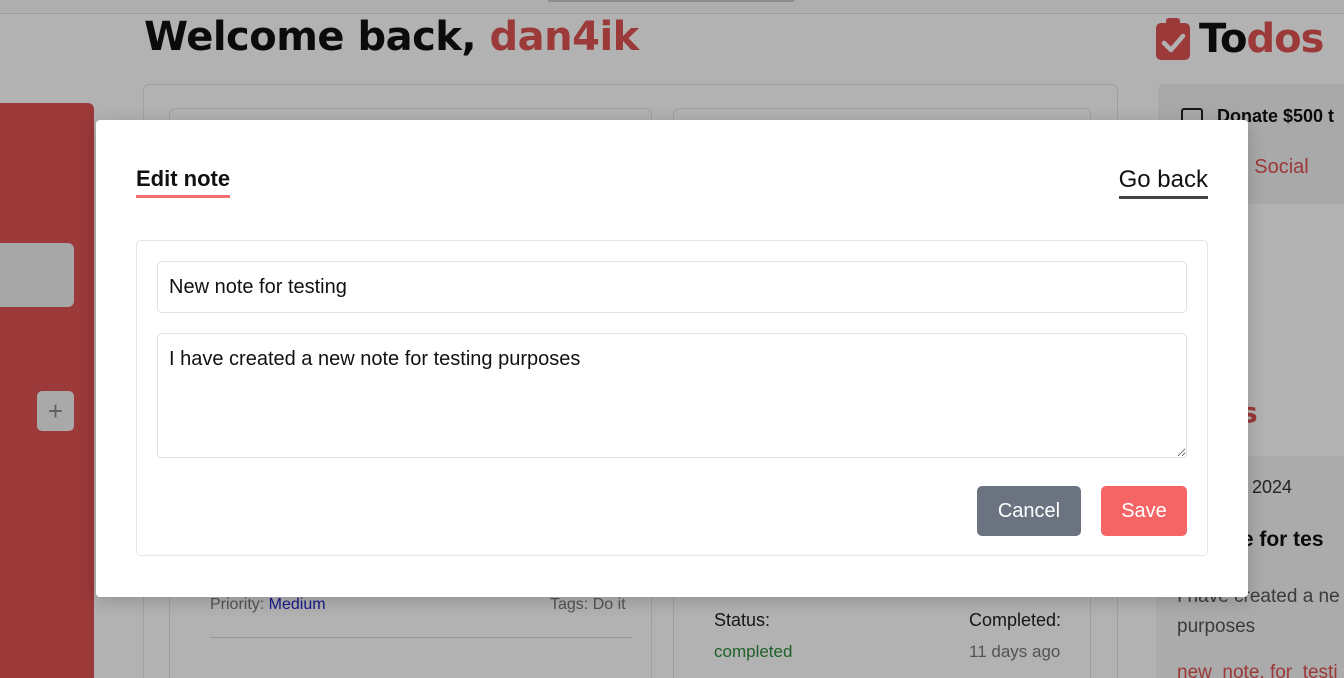 The image size is (1344, 678). What do you see at coordinates (1144, 511) in the screenshot?
I see `save-button: Save` at bounding box center [1144, 511].